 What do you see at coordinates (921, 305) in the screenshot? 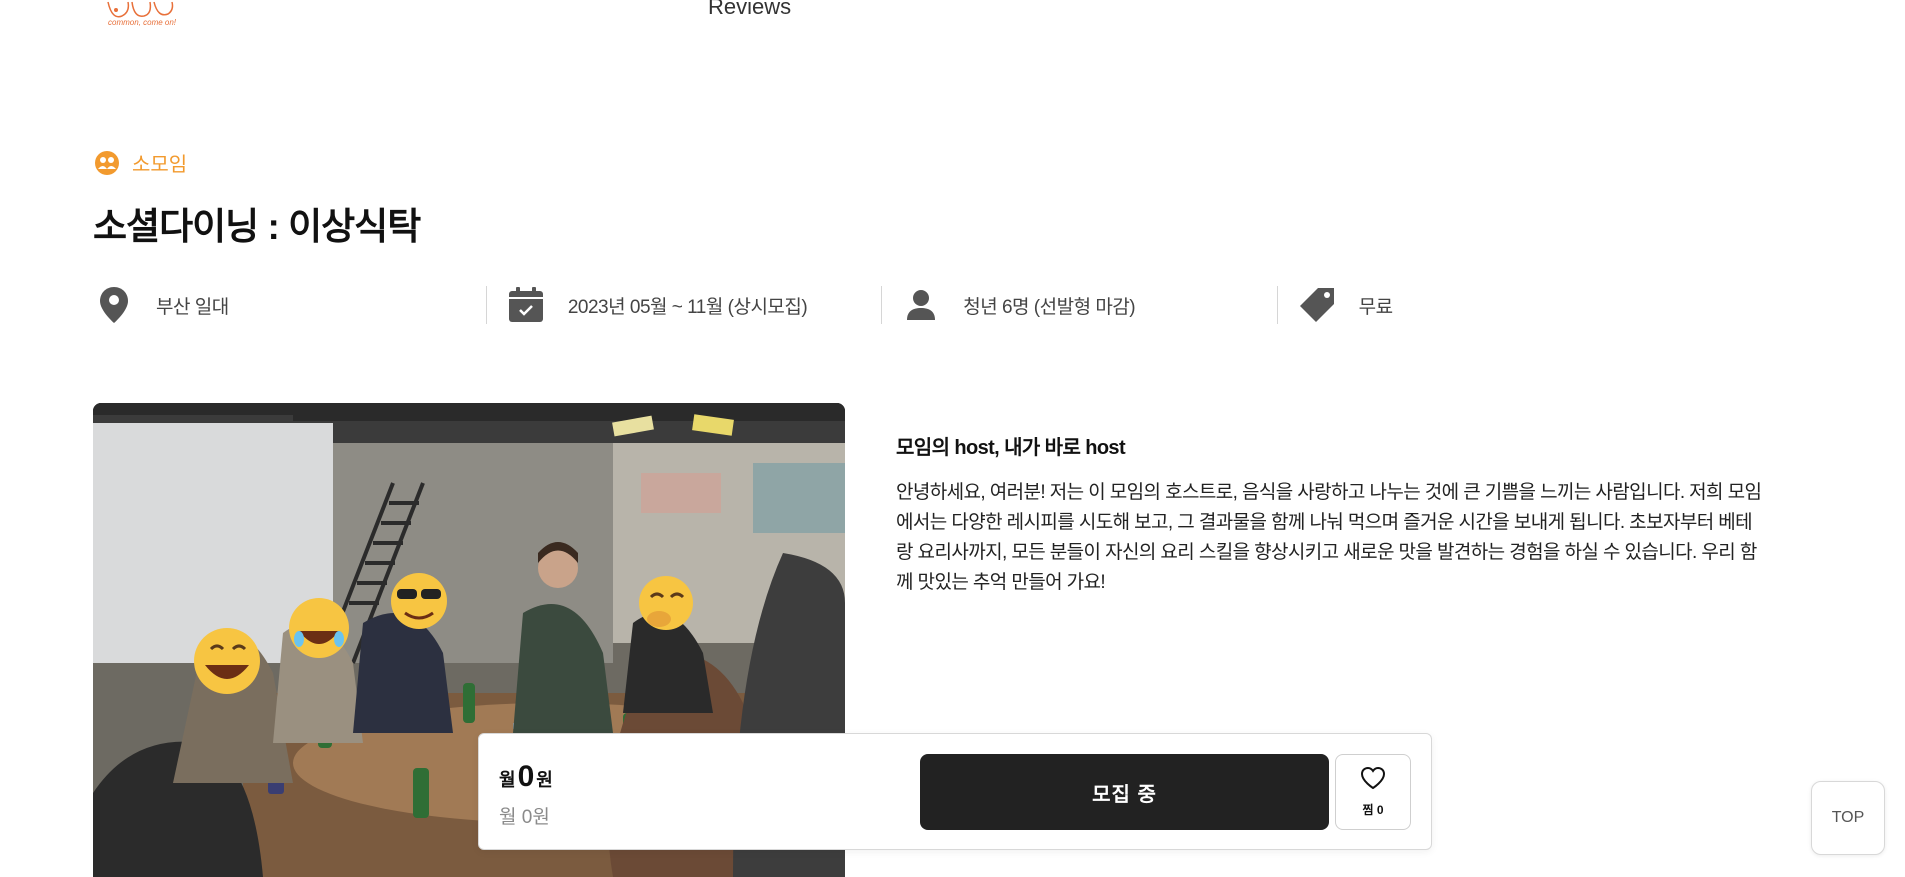
I see `person-icon` at bounding box center [921, 305].